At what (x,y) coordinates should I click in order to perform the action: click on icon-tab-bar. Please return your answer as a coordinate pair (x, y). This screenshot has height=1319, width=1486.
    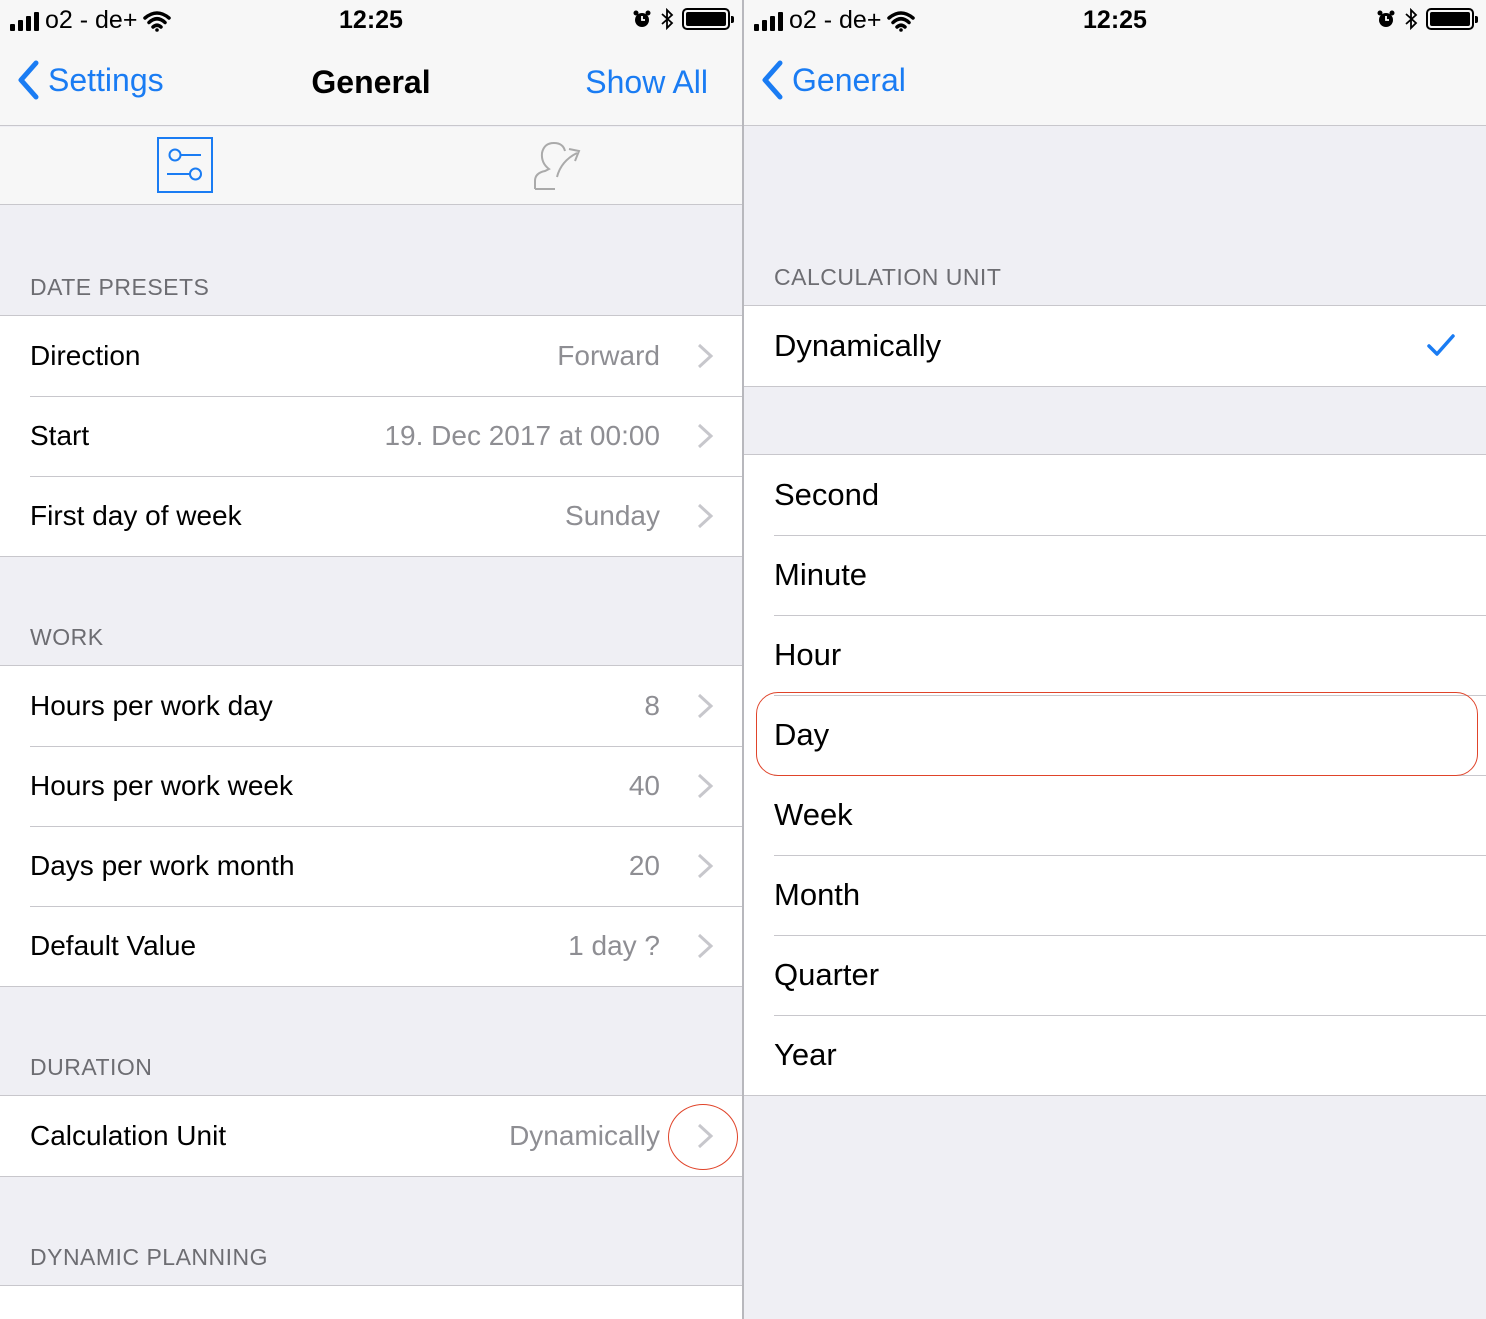
    Looking at the image, I should click on (371, 166).